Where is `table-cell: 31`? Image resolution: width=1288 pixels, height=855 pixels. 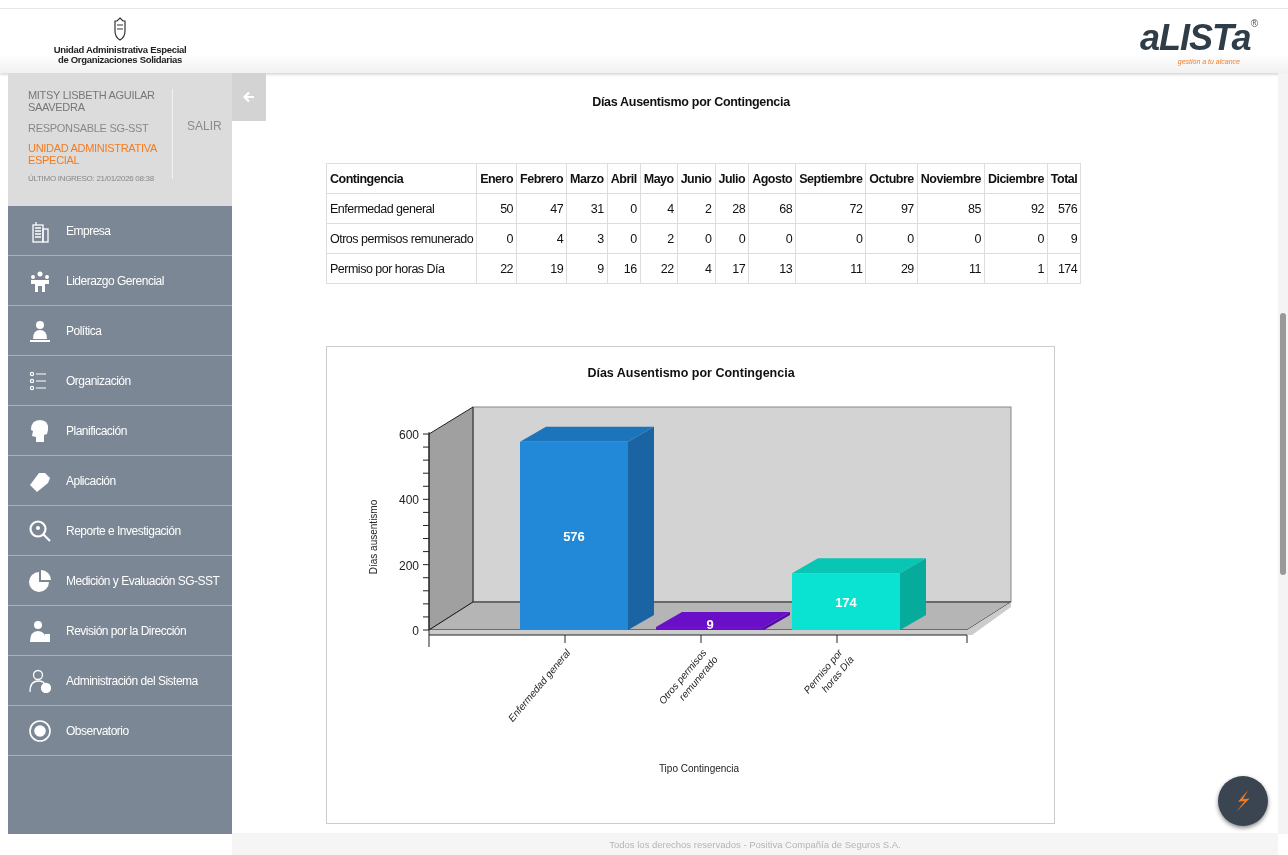 table-cell: 31 is located at coordinates (587, 208).